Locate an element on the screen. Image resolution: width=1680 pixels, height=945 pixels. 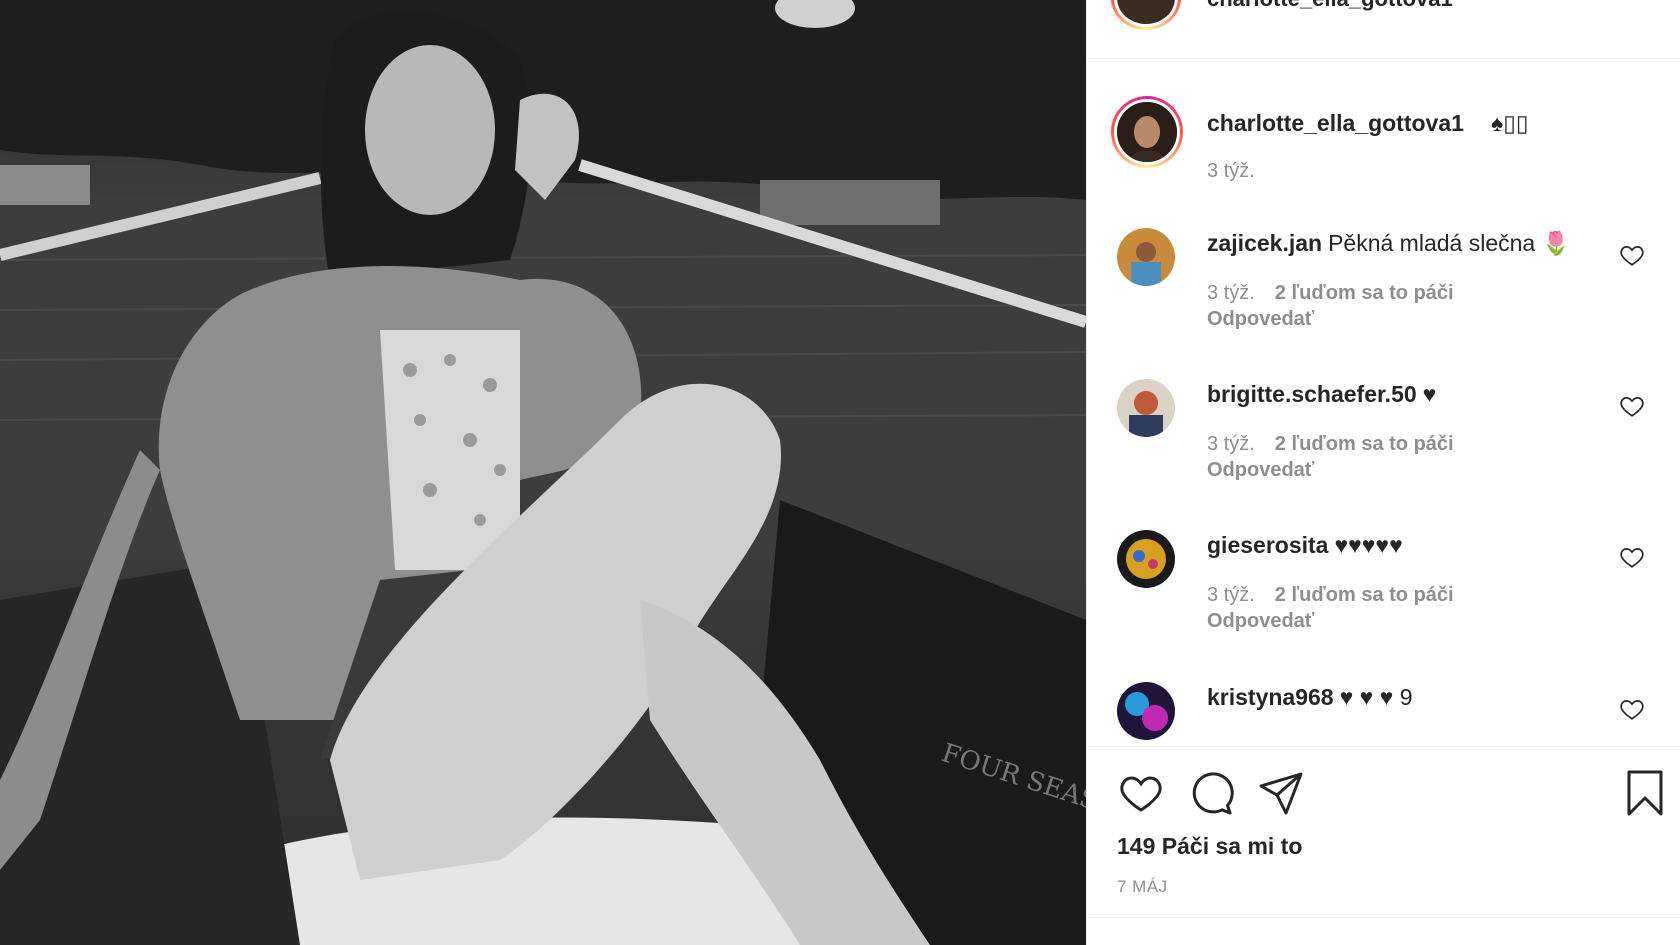
header-username: charlotte_ella_gottova1 is located at coordinates (1330, 6).